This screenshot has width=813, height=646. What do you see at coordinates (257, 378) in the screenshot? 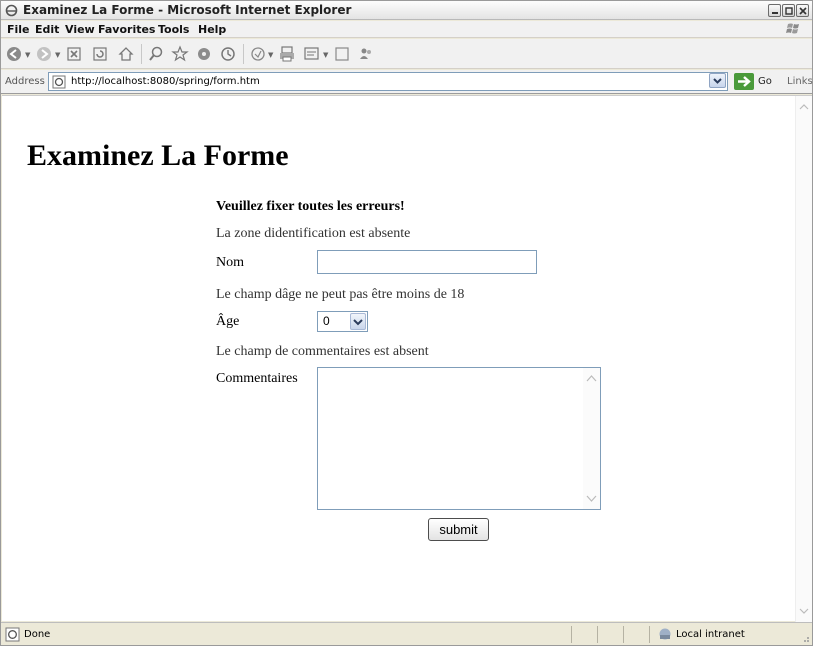
I see `comment-label: Commentaires` at bounding box center [257, 378].